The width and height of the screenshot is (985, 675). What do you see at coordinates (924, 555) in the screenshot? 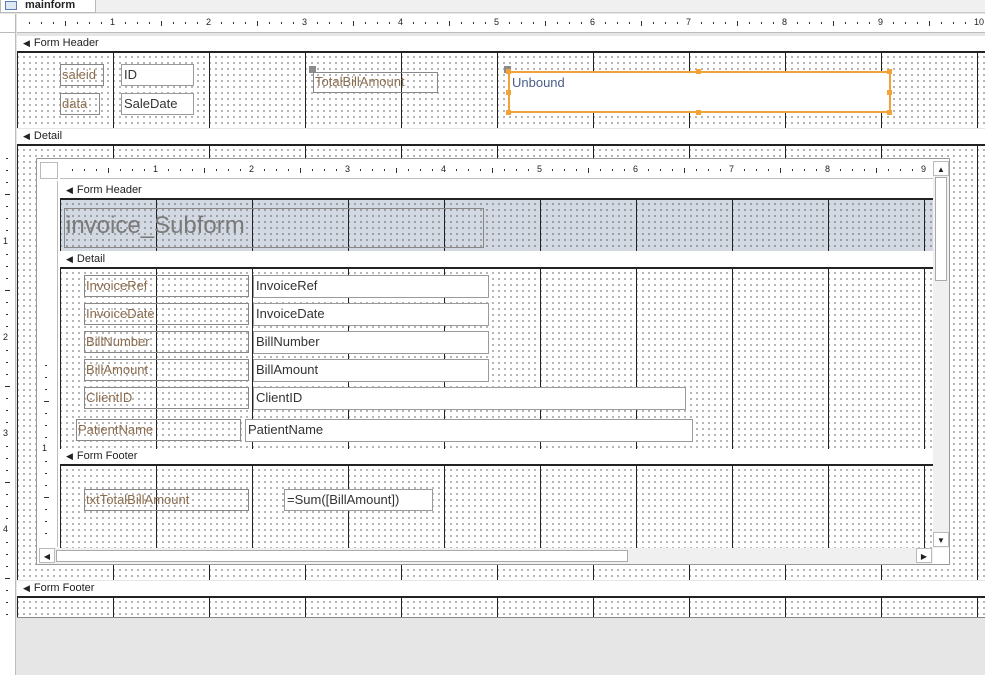
I see `scroll-right-icon: ▶` at bounding box center [924, 555].